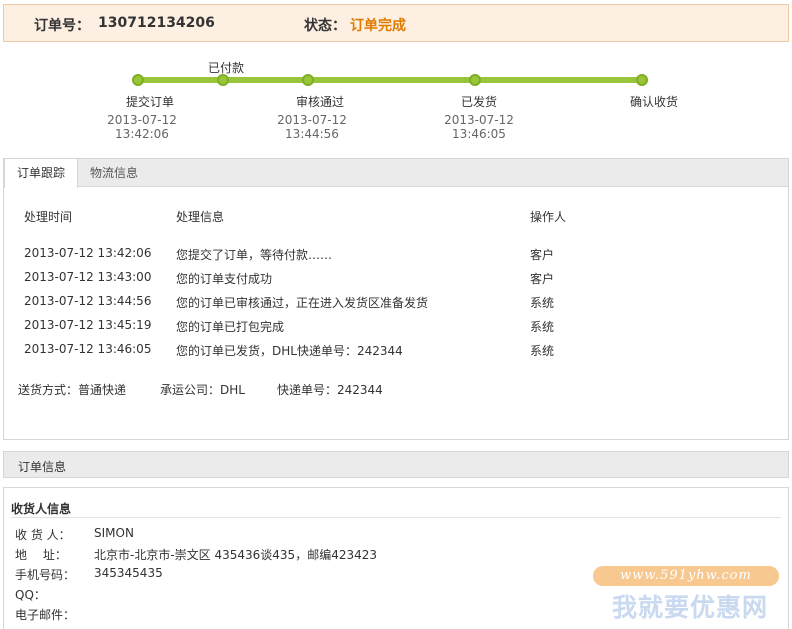 The height and width of the screenshot is (629, 792). Describe the element at coordinates (391, 80) in the screenshot. I see `progress-track` at that location.